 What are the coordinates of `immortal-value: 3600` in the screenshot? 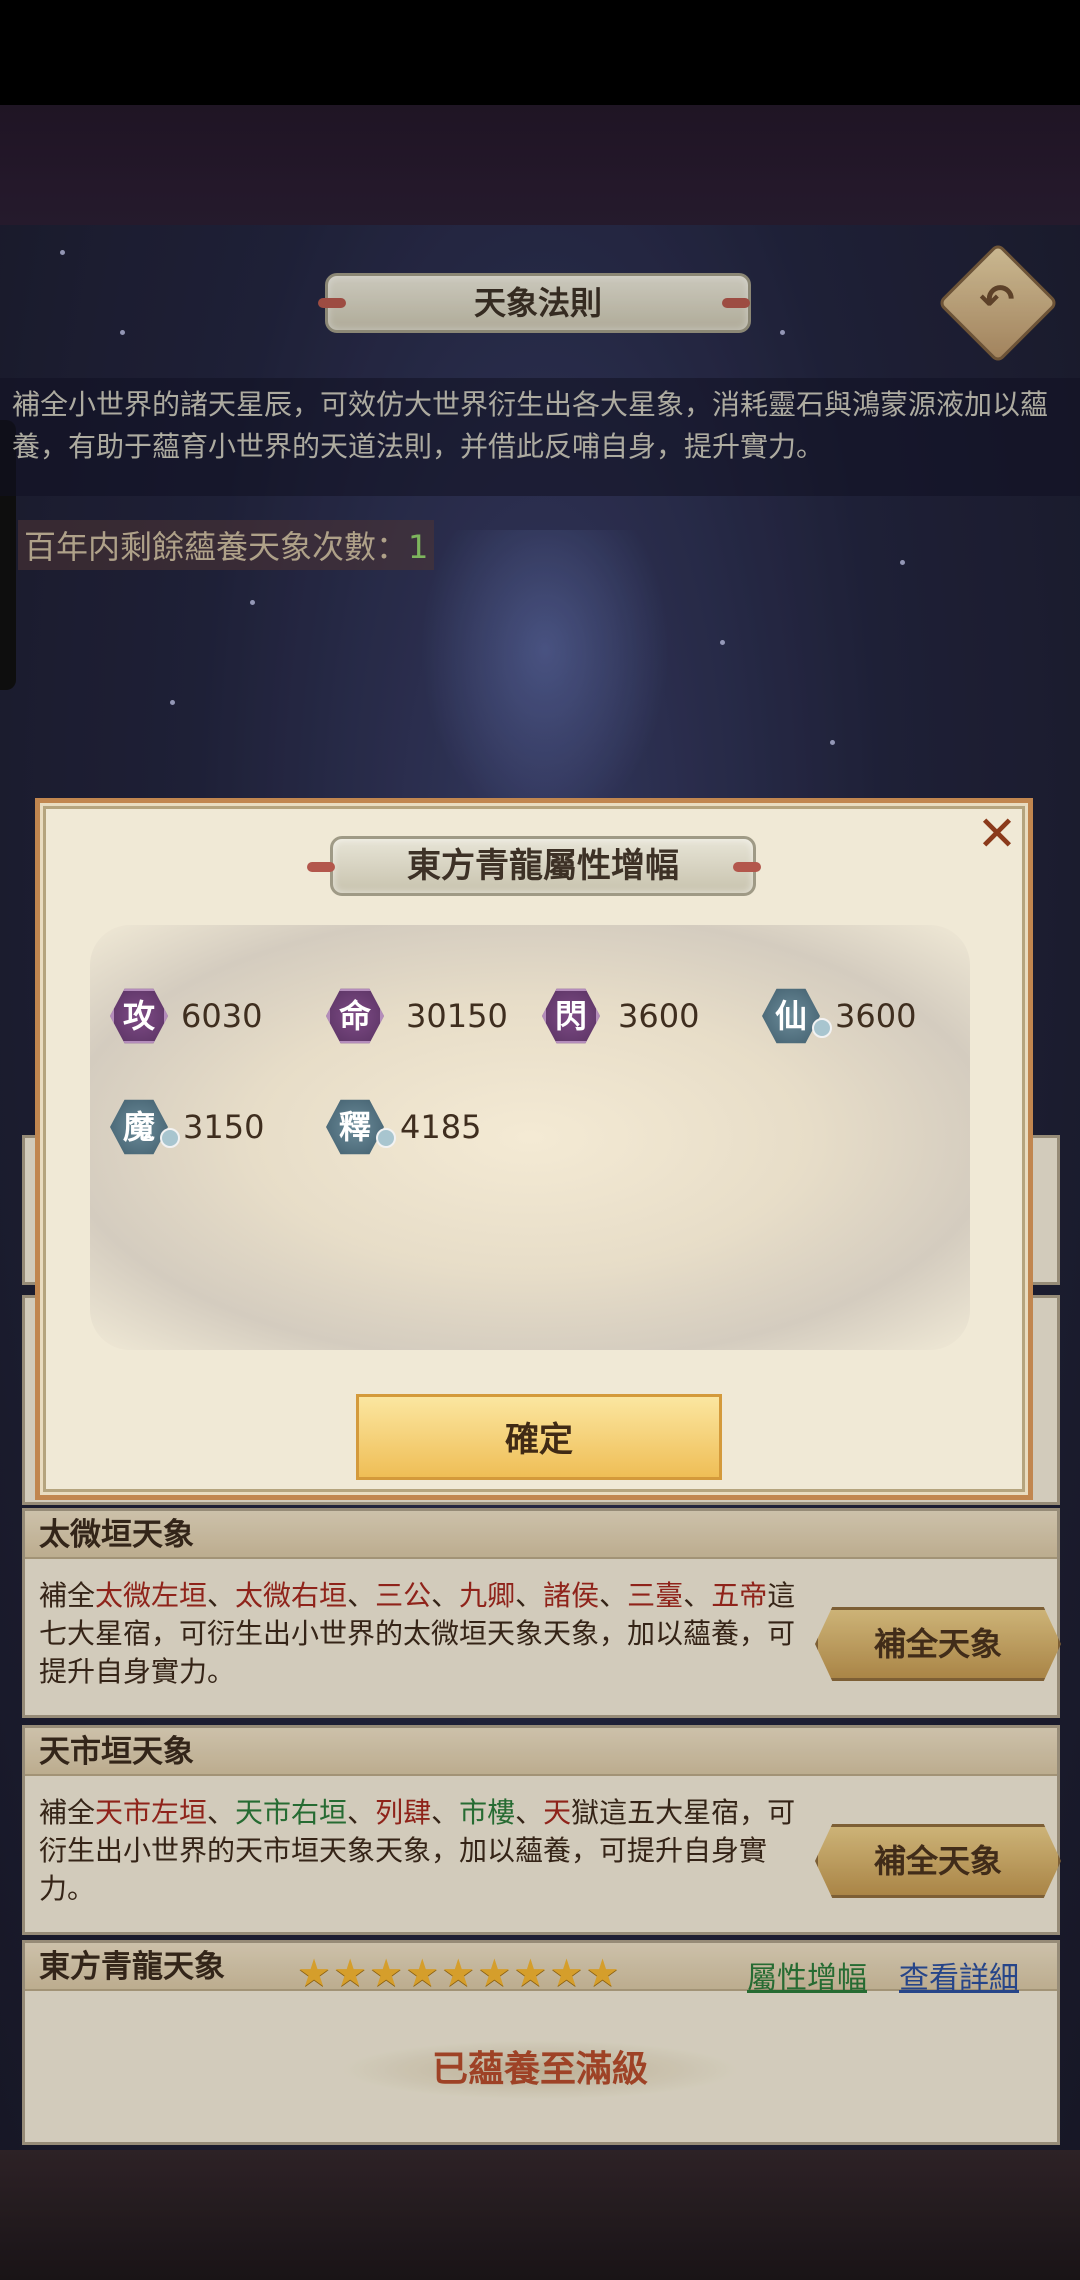 It's located at (876, 1016).